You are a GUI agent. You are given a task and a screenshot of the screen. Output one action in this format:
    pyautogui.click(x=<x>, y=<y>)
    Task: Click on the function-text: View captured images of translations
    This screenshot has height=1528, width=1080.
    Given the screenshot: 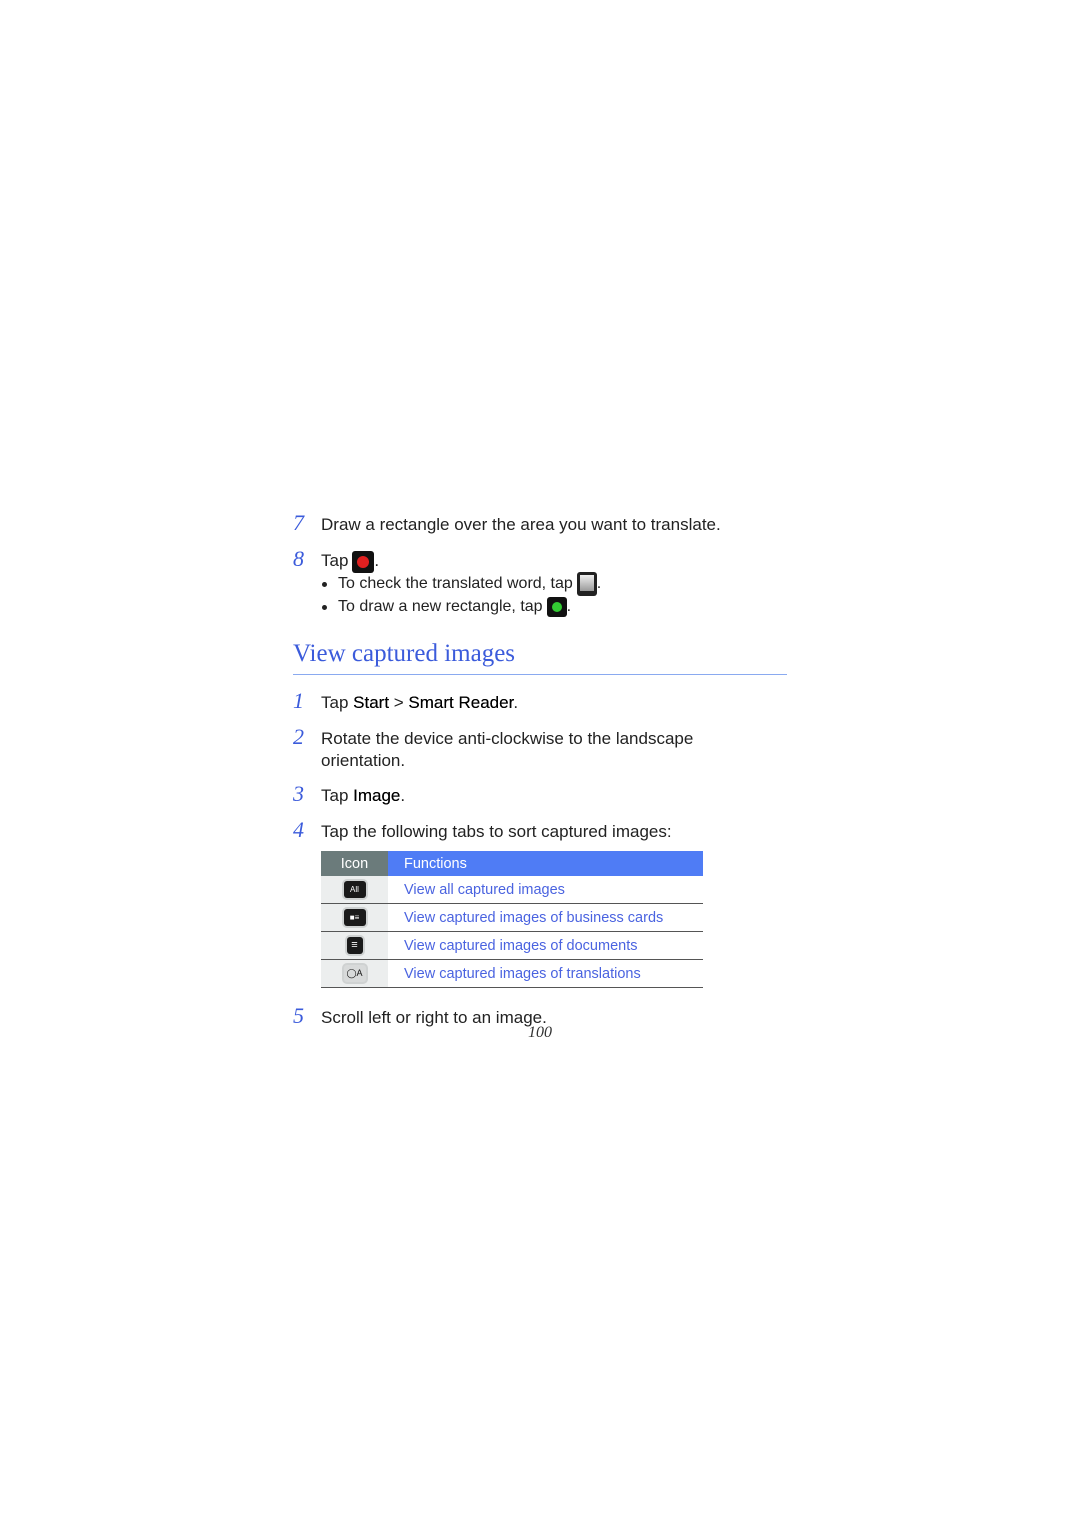 What is the action you would take?
    pyautogui.click(x=545, y=973)
    